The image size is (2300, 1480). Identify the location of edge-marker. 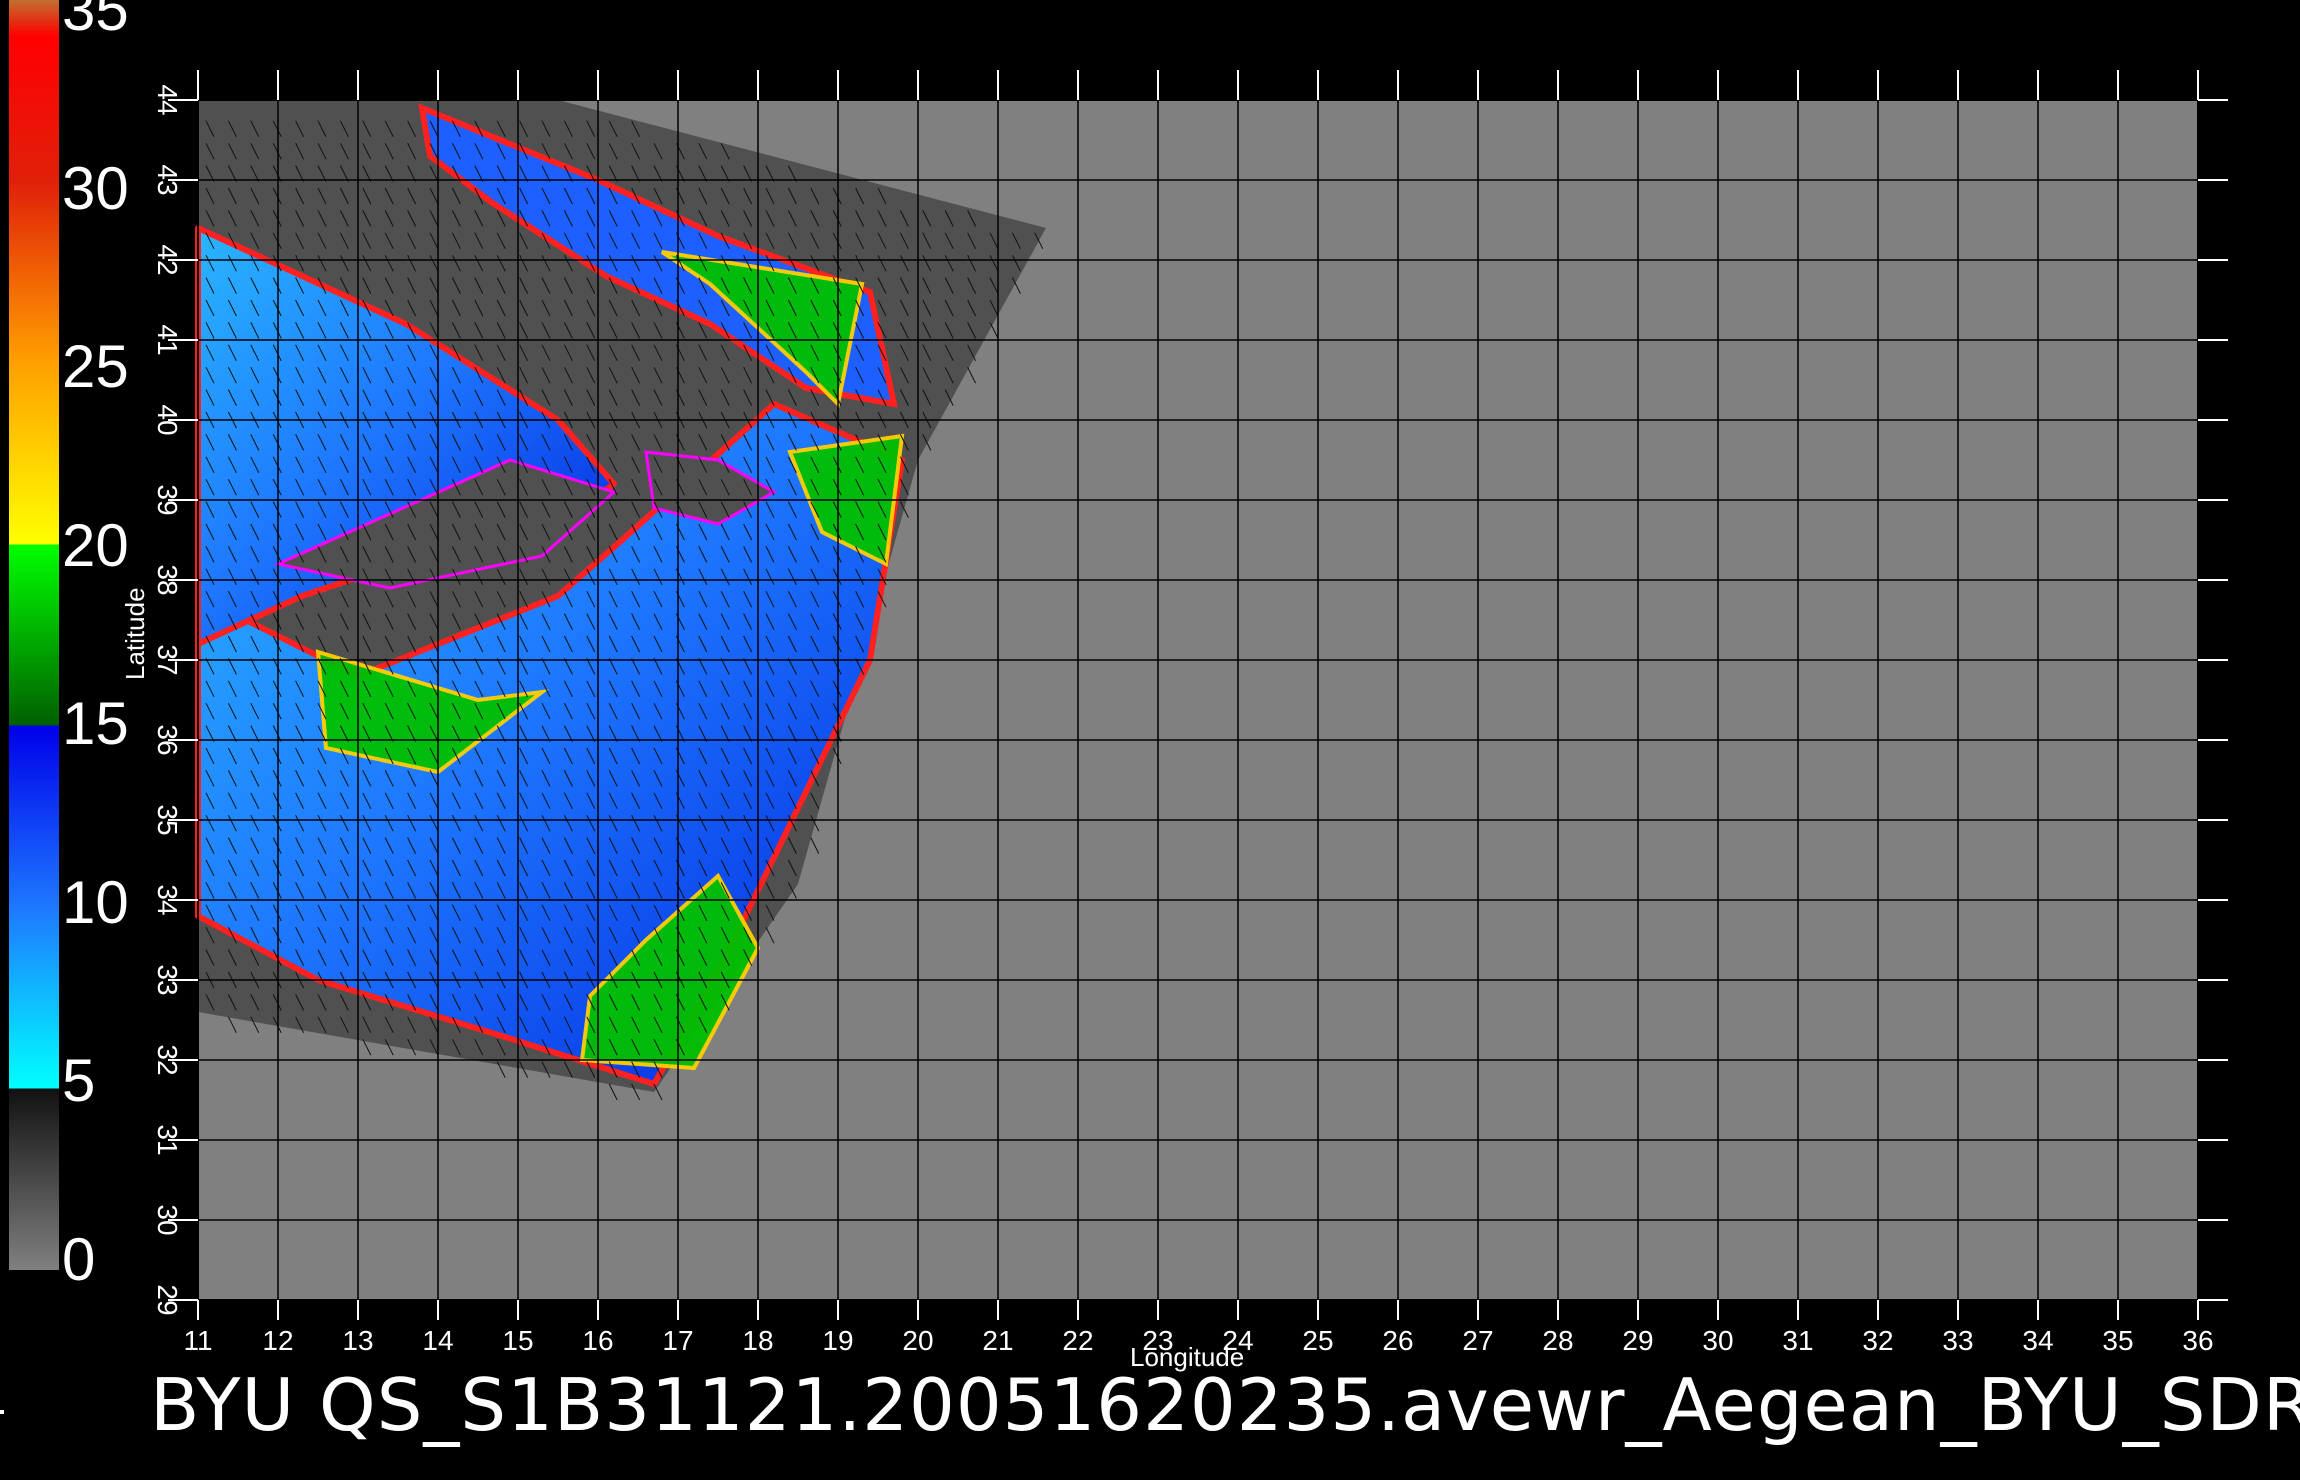
(2, 1412).